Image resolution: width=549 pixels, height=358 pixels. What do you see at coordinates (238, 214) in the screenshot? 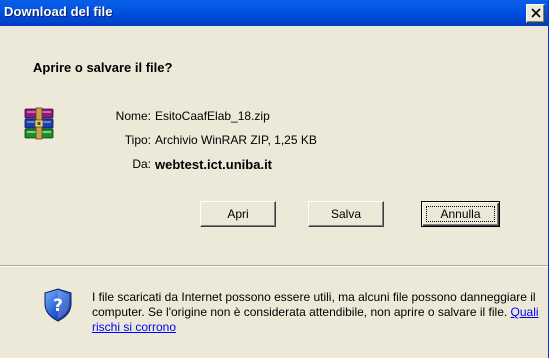
I see `open-button: Apri` at bounding box center [238, 214].